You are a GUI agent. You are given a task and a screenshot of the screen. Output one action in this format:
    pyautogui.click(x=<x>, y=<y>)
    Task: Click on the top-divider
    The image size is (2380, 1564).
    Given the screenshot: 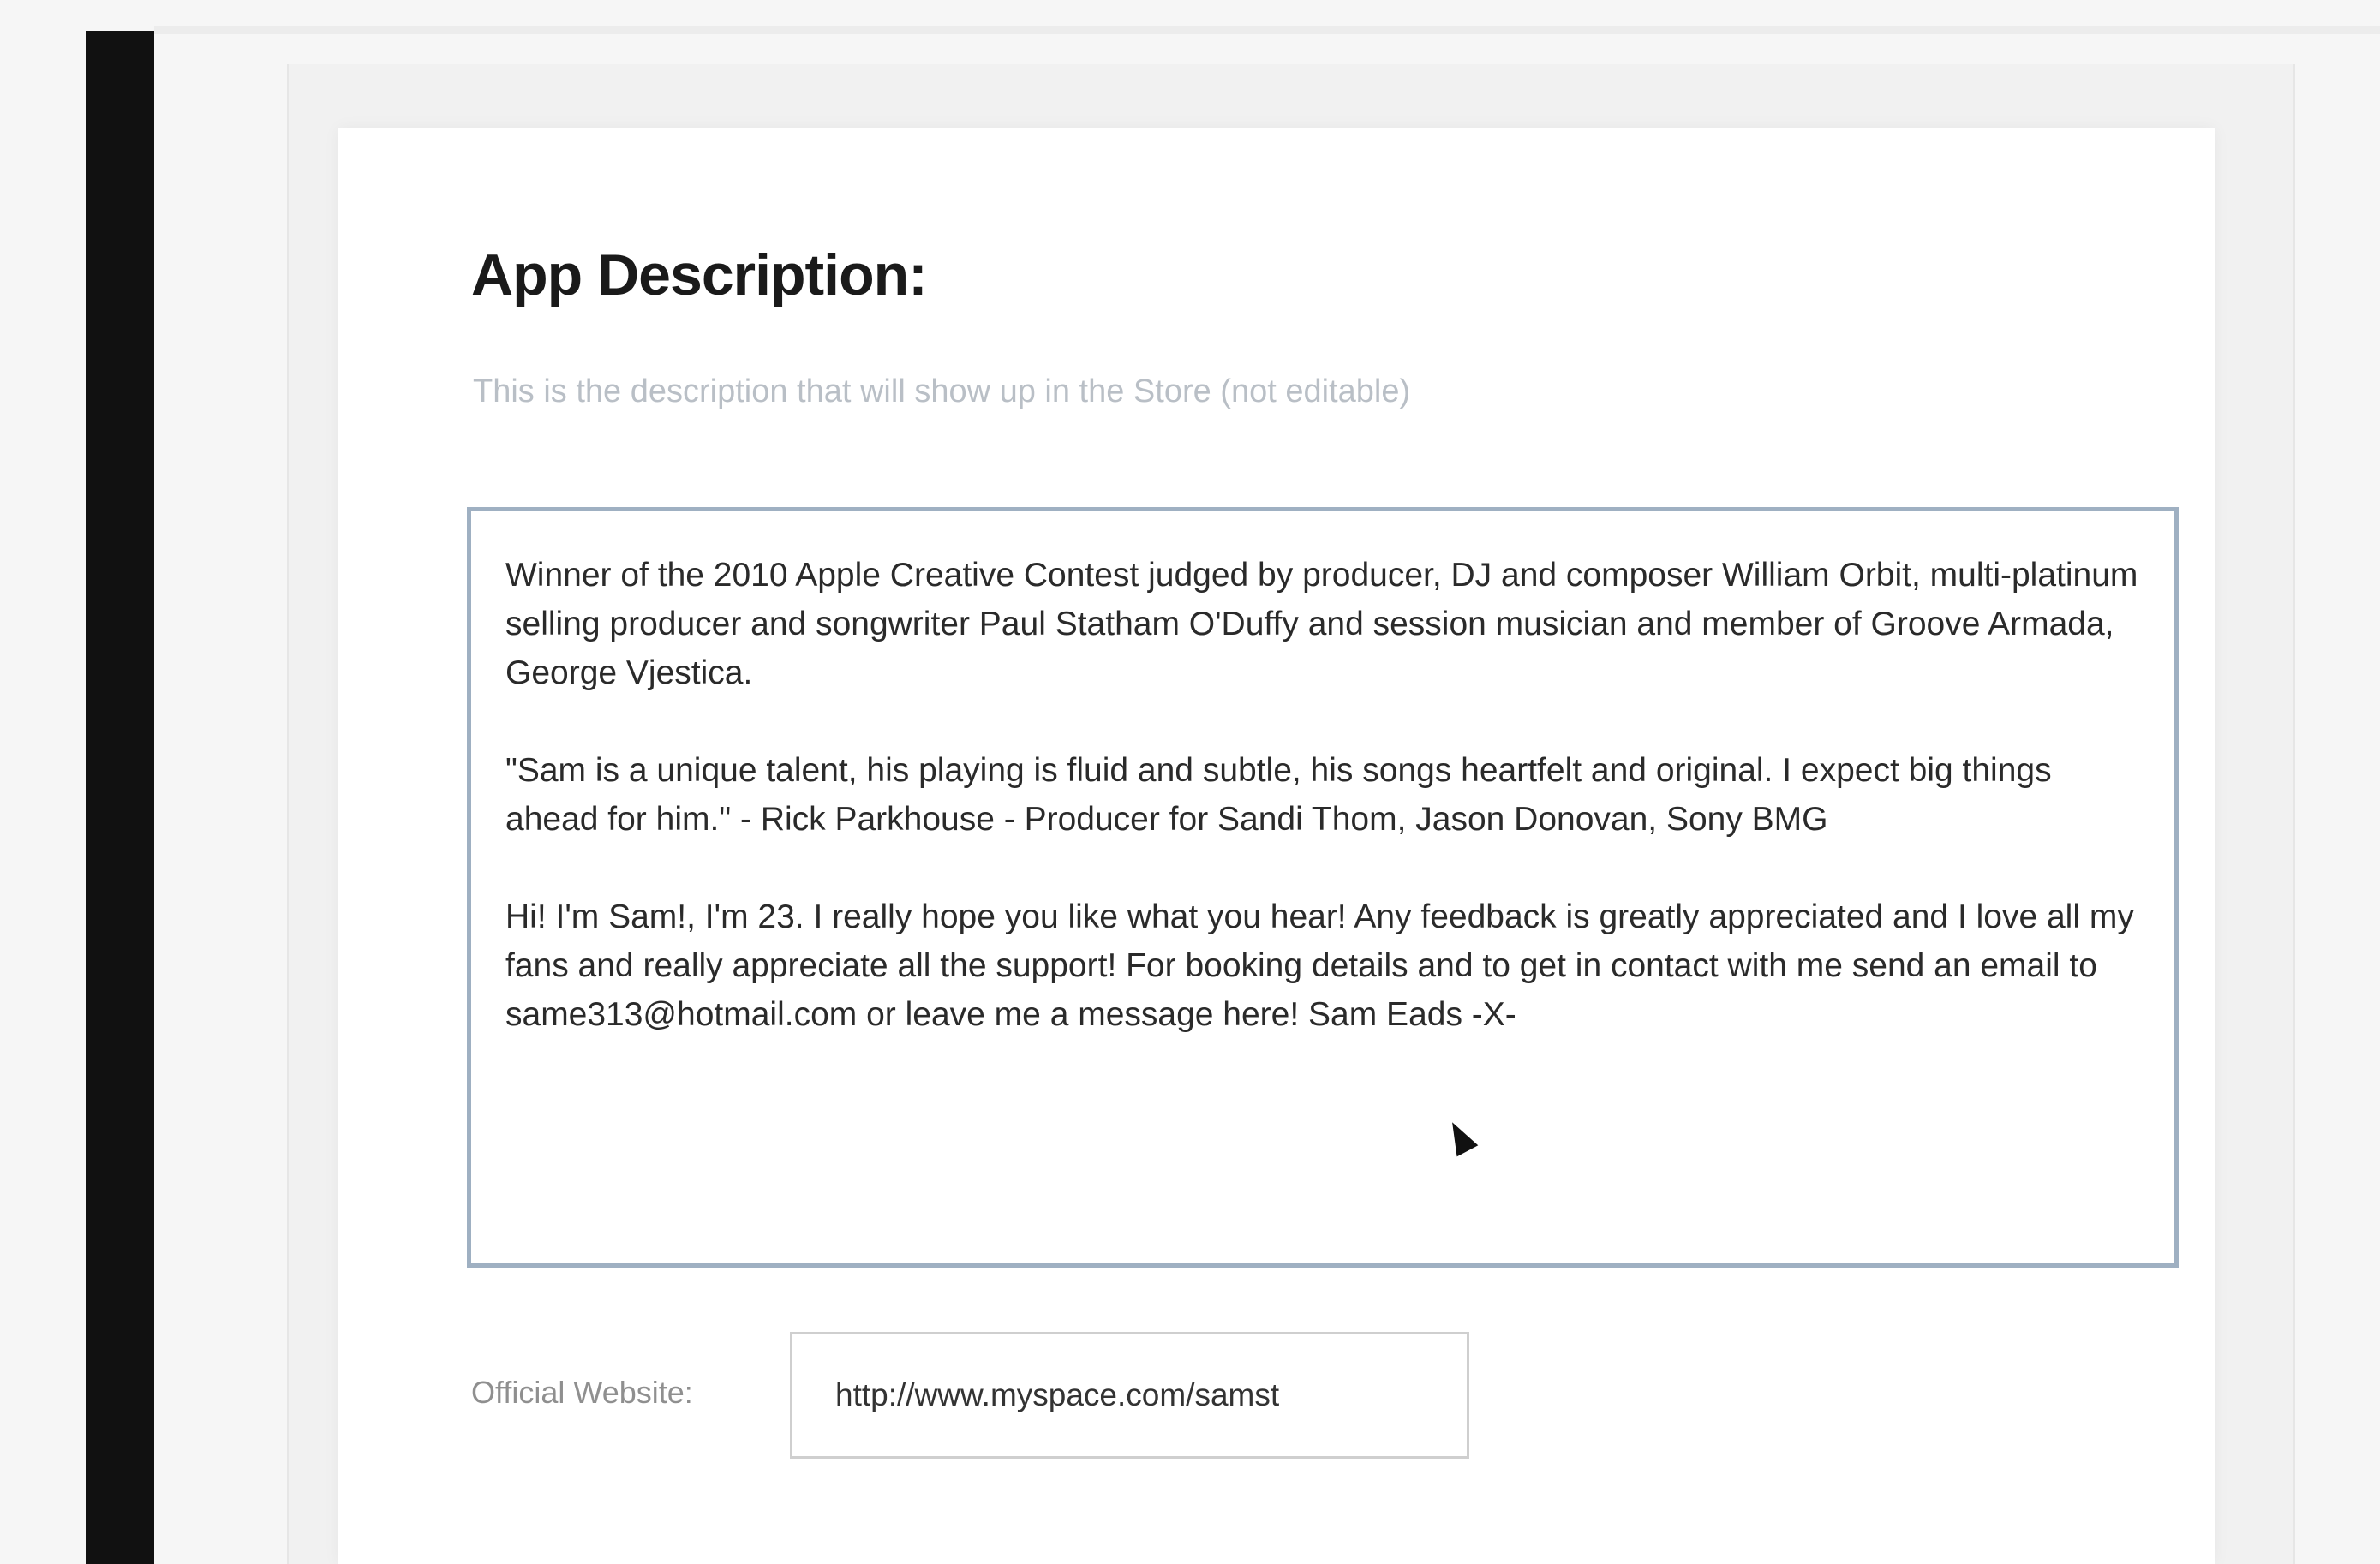 What is the action you would take?
    pyautogui.click(x=1267, y=30)
    